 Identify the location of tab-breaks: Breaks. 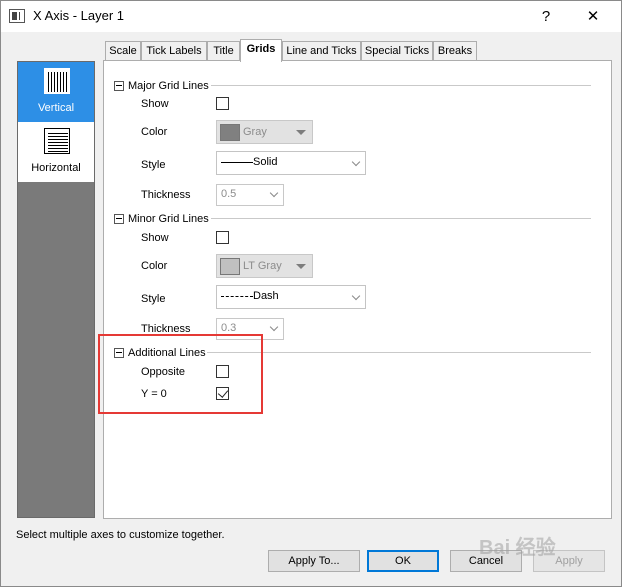
(455, 51).